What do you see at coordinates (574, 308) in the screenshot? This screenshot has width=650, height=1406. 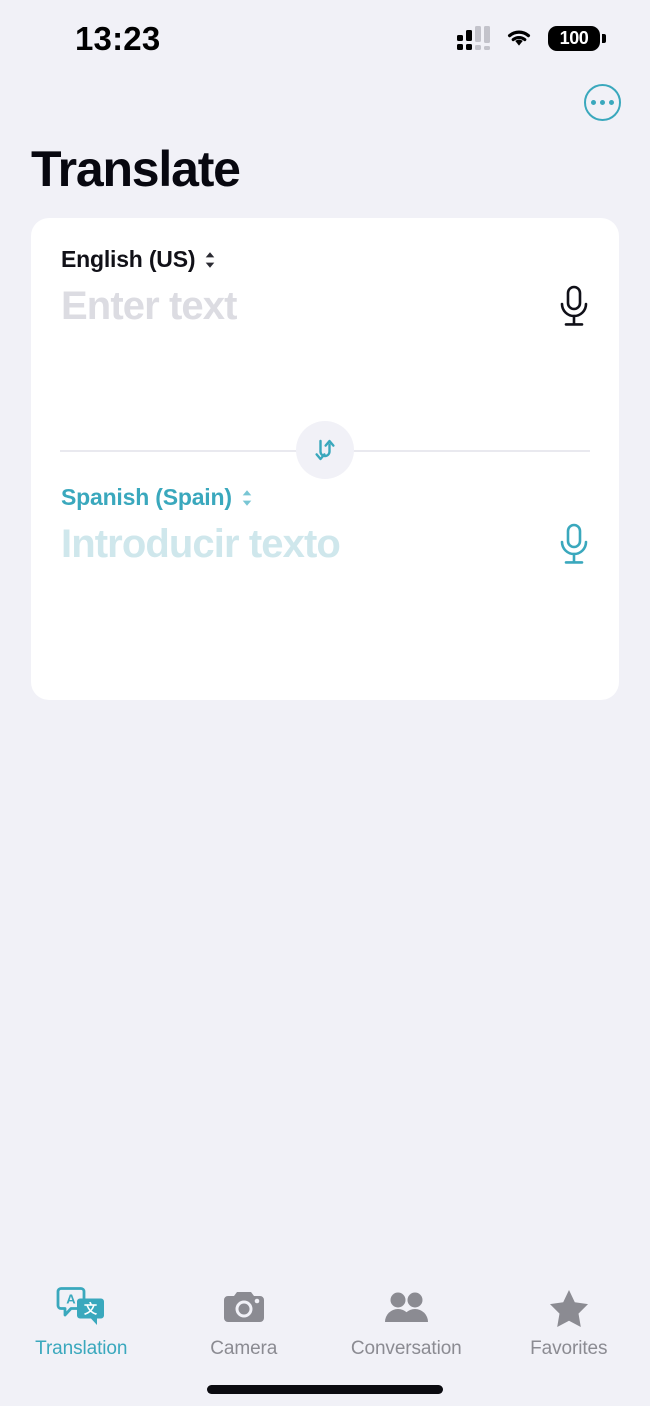 I see `source-microphone-icon` at bounding box center [574, 308].